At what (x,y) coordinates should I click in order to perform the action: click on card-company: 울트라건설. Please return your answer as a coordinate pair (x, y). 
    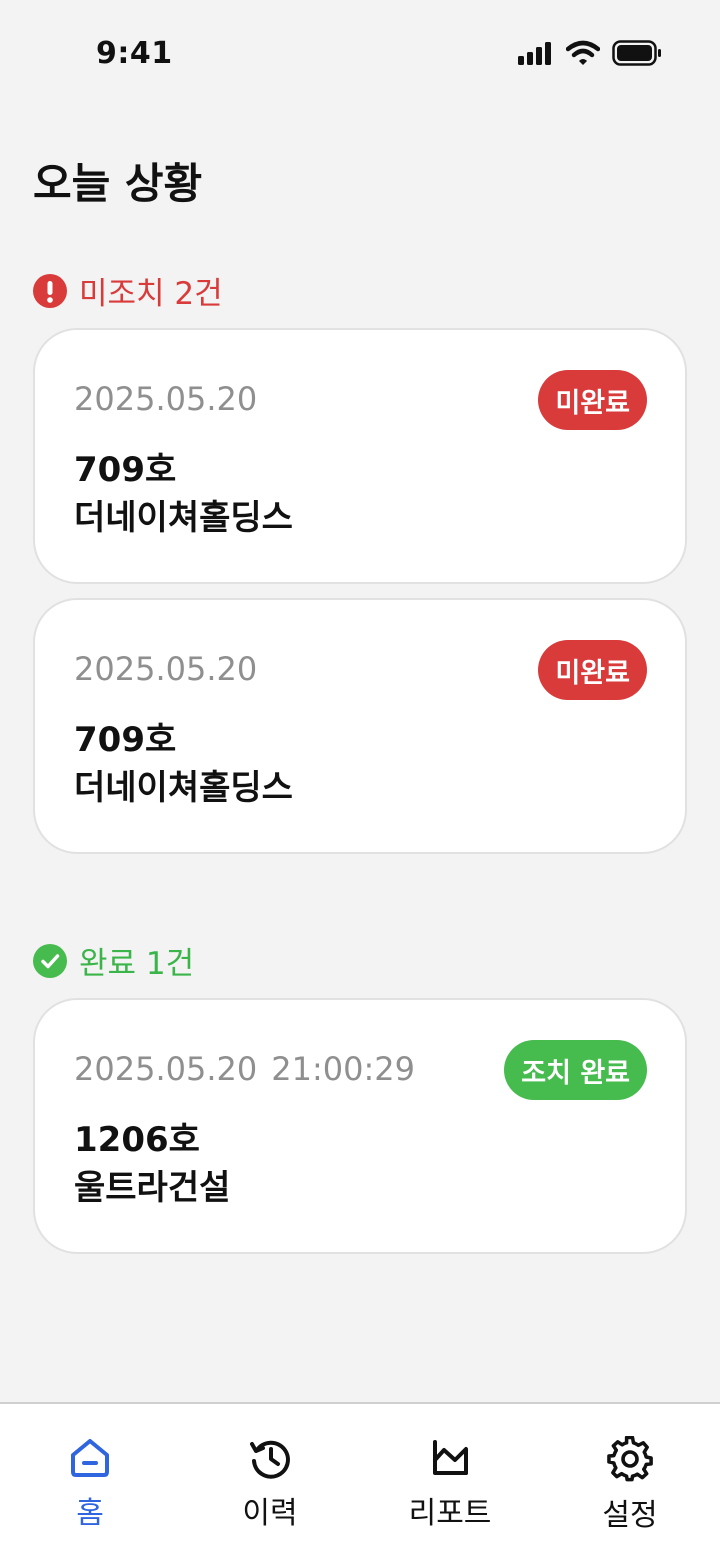
    Looking at the image, I should click on (152, 1188).